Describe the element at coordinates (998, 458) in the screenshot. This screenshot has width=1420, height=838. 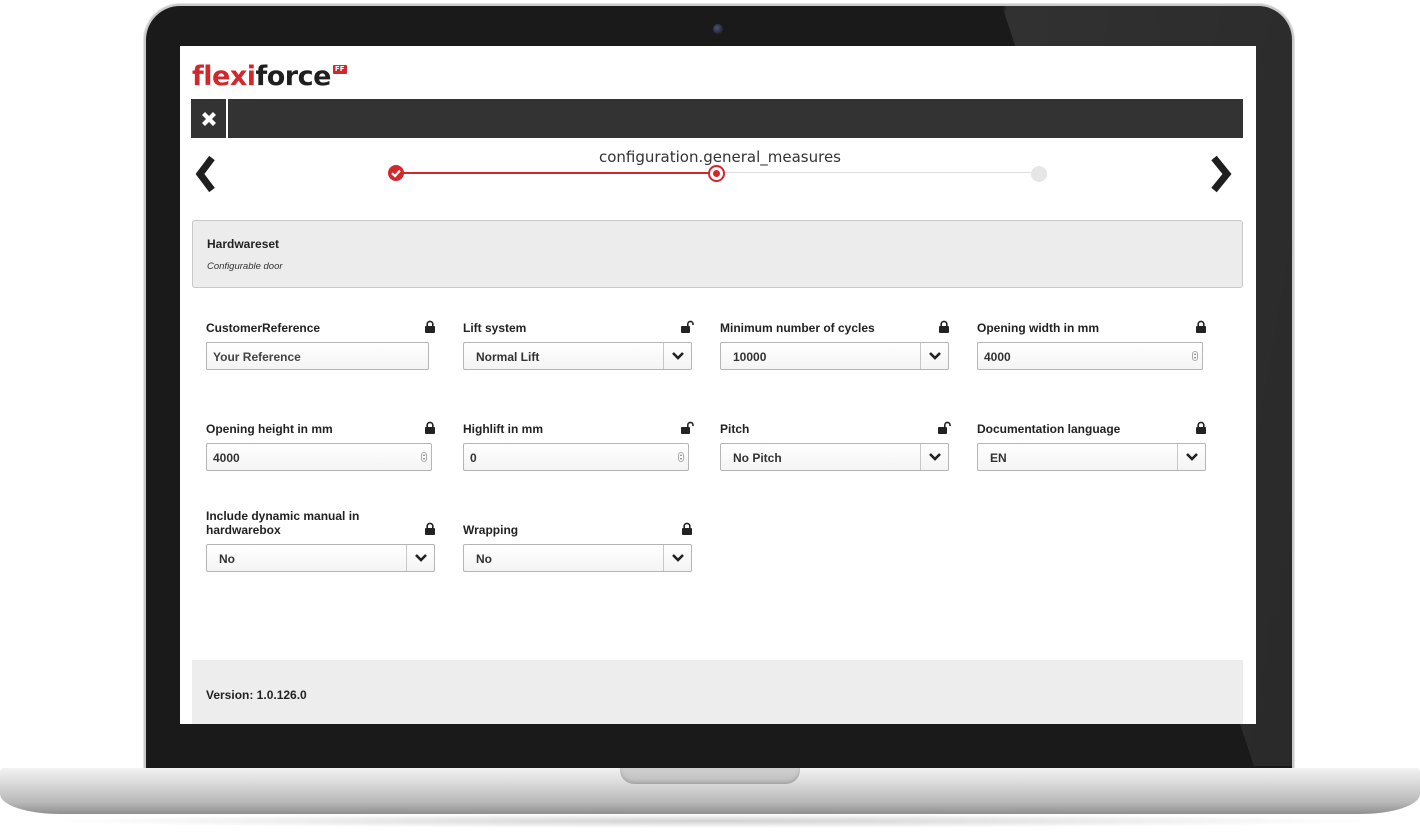
I see `select-value: EN` at that location.